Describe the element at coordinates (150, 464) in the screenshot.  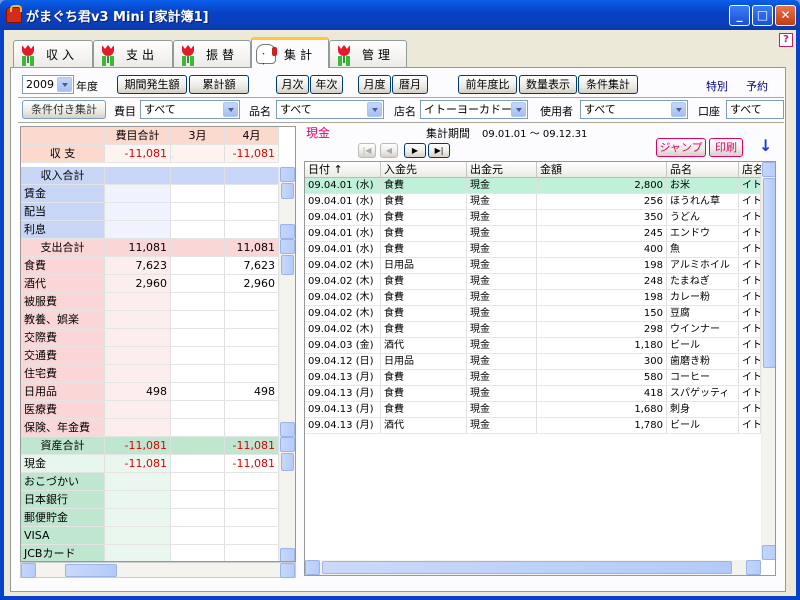
I see `table-row: 現金 -11,081 -11,081` at that location.